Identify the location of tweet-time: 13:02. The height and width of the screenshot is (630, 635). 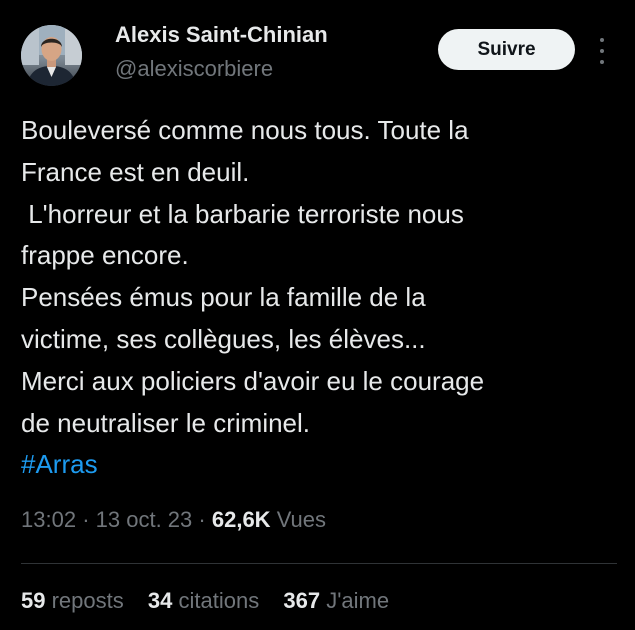
(48, 519).